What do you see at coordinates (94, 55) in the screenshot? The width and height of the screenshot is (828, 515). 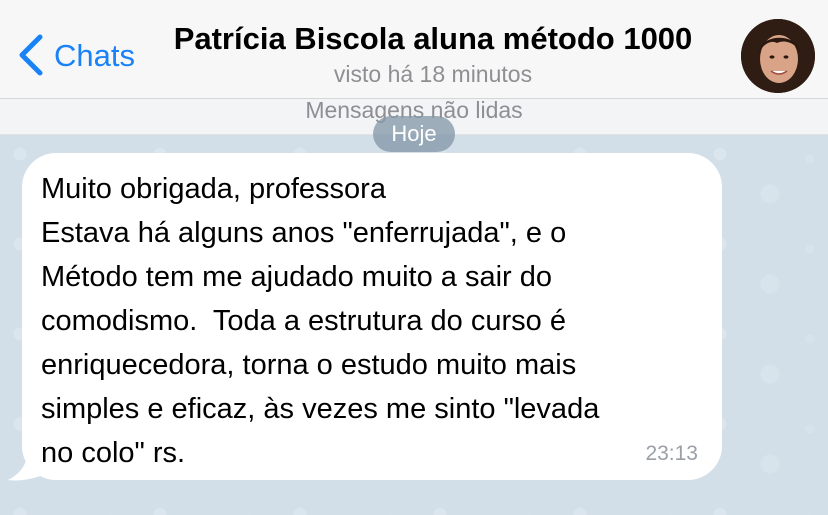 I see `back-label: Chats` at bounding box center [94, 55].